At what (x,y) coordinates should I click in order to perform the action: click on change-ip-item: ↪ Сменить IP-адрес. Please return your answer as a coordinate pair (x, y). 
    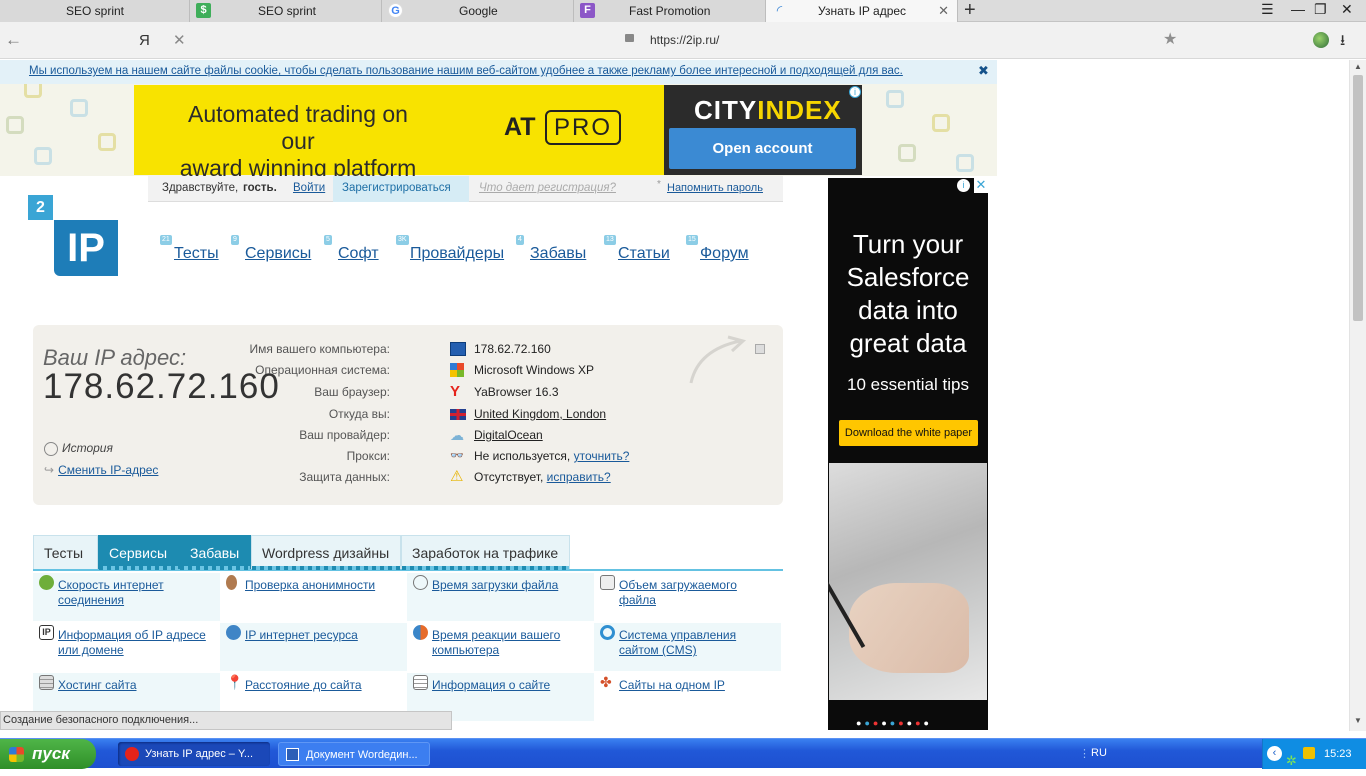
    Looking at the image, I should click on (101, 470).